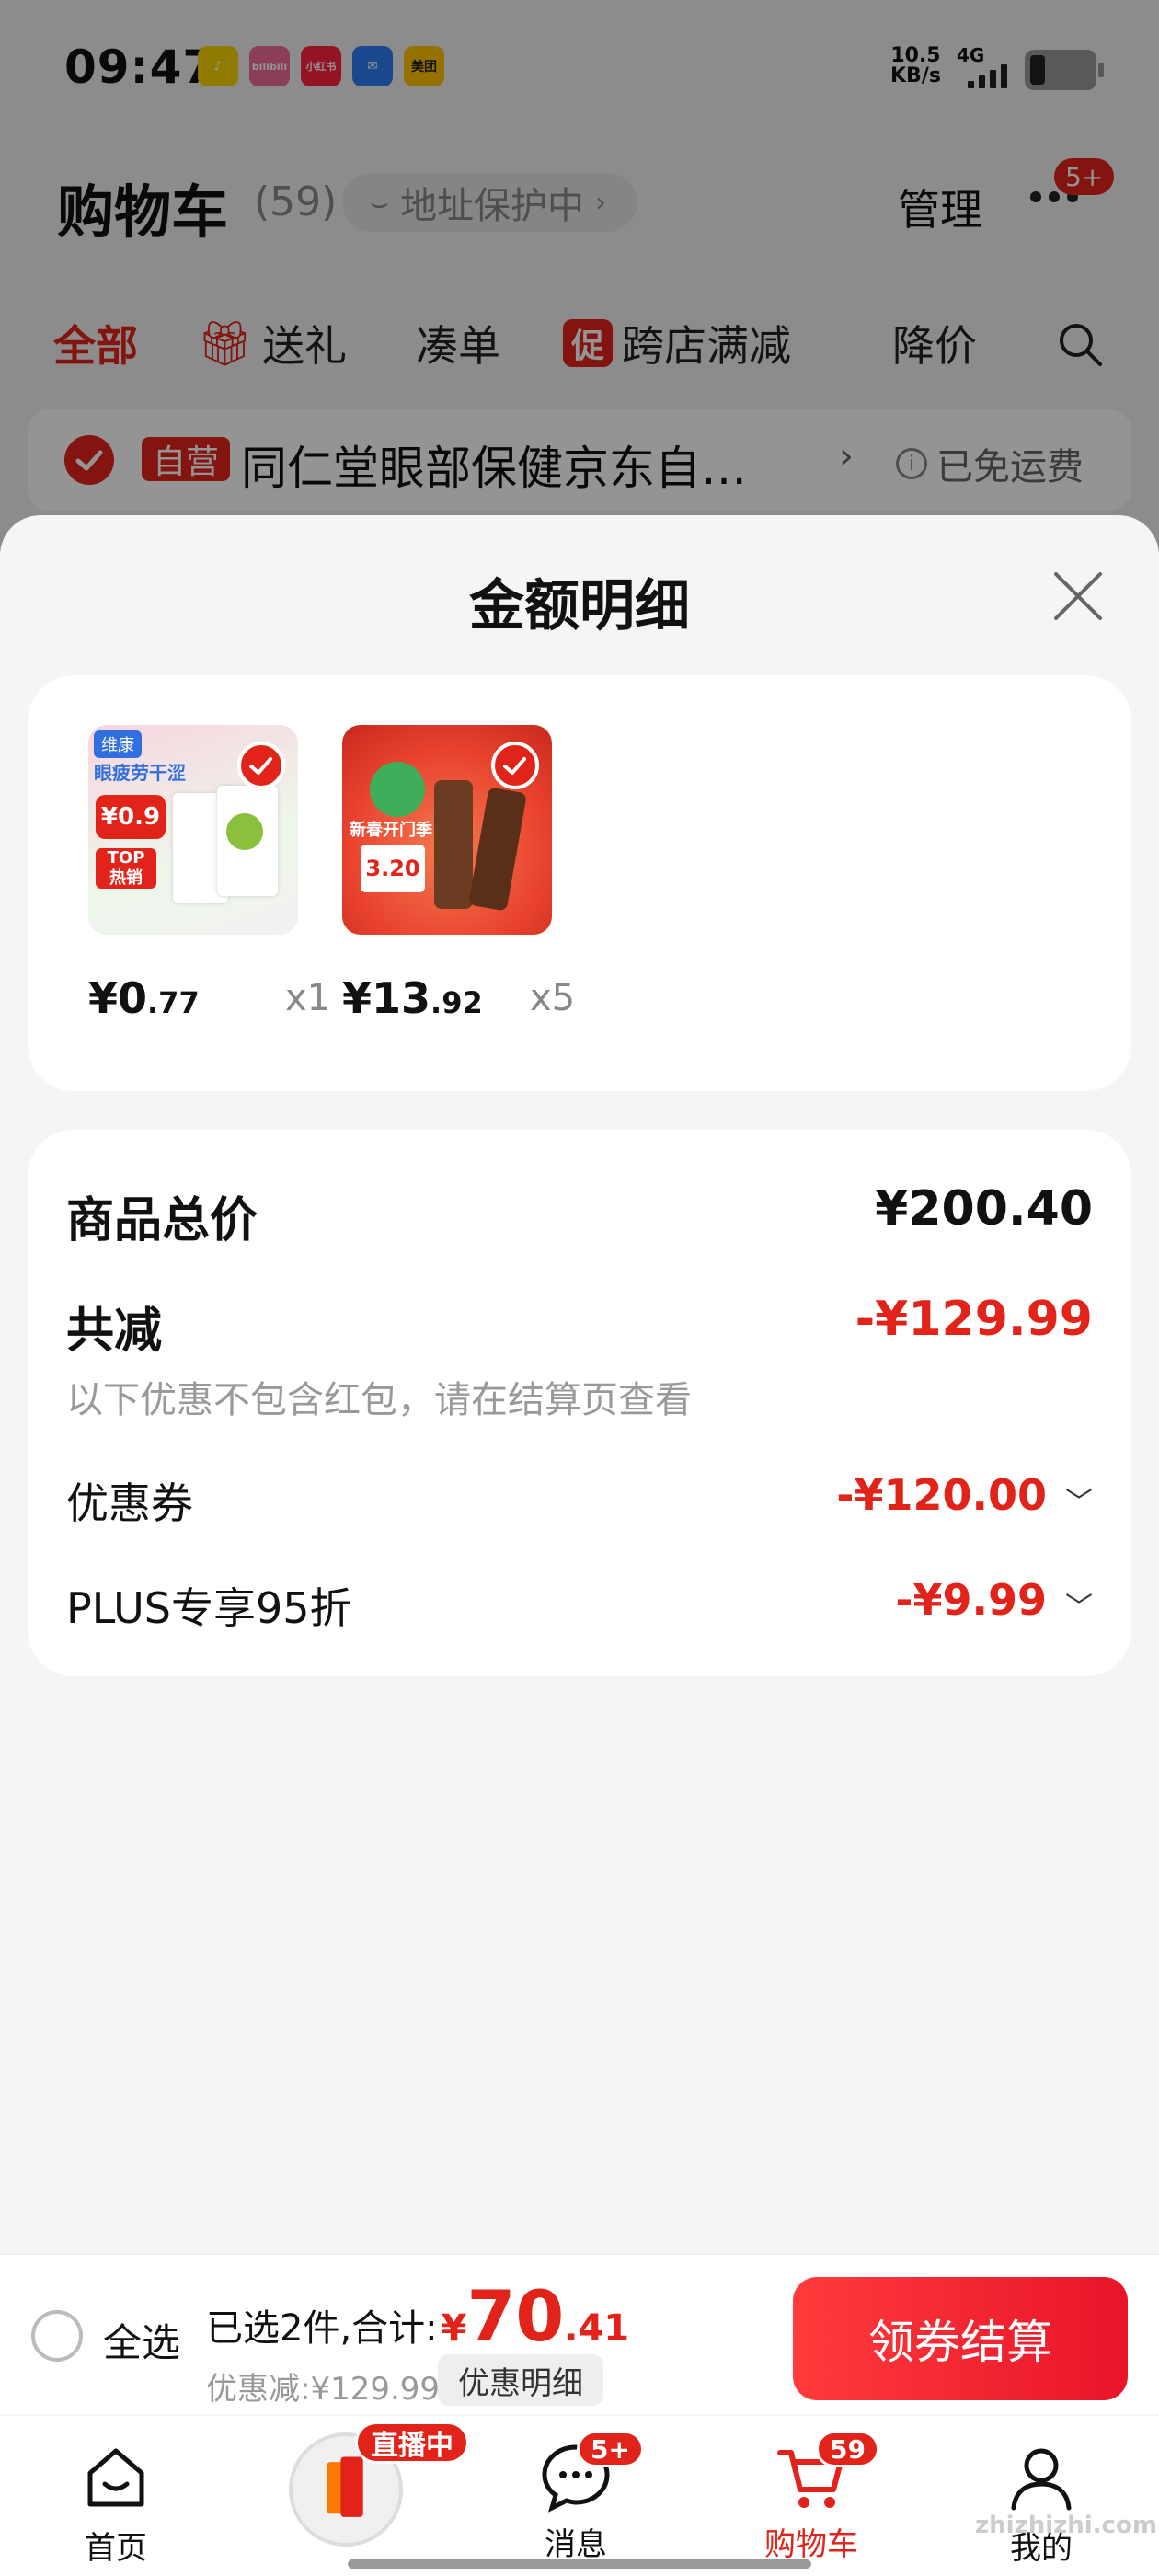 The height and width of the screenshot is (2576, 1159). I want to click on item-price-dec: .77, so click(173, 1002).